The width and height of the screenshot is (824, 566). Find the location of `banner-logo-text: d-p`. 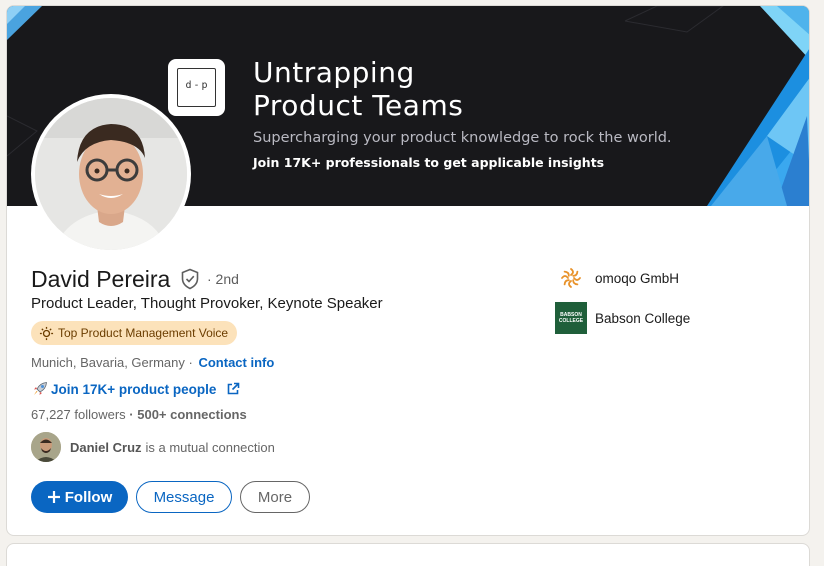

banner-logo-text: d-p is located at coordinates (197, 85).